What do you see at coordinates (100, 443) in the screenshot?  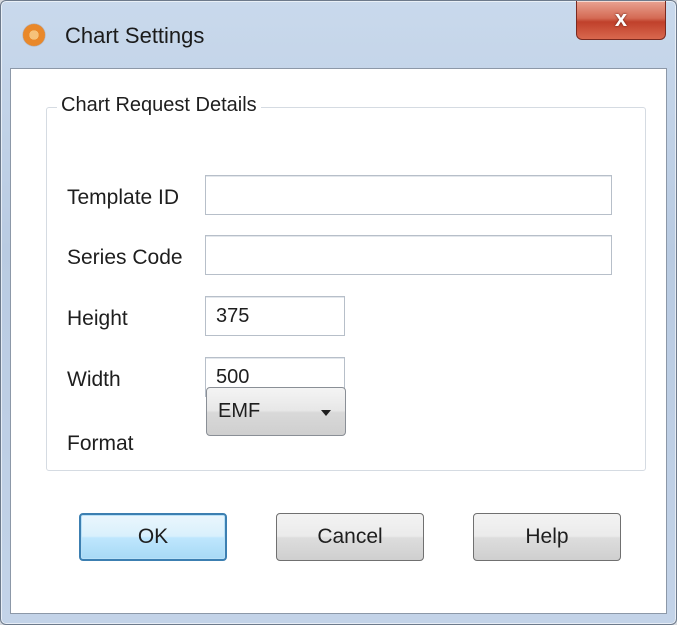 I see `format-label: Format` at bounding box center [100, 443].